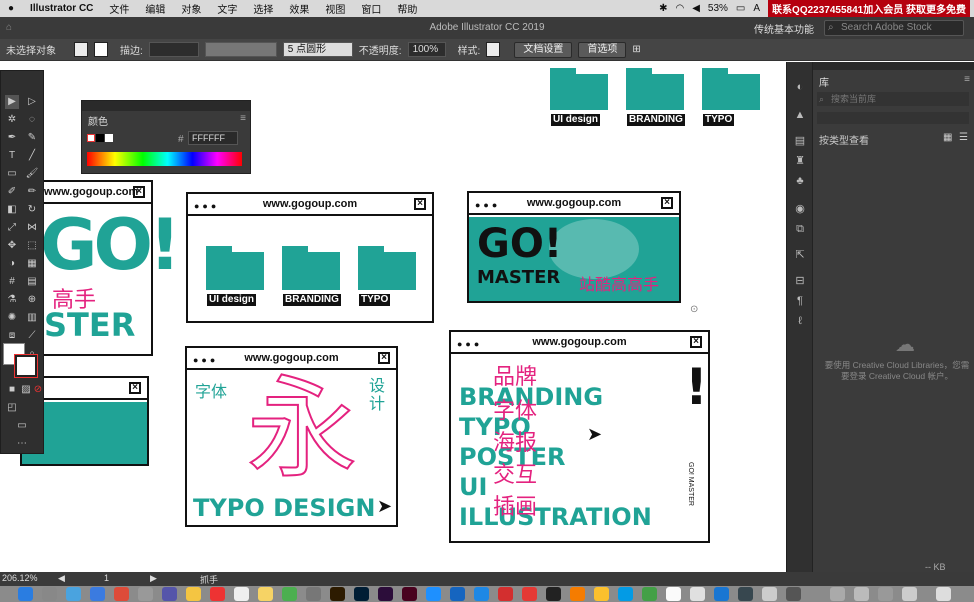  Describe the element at coordinates (49, 594) in the screenshot. I see `launchpad-icon` at that location.